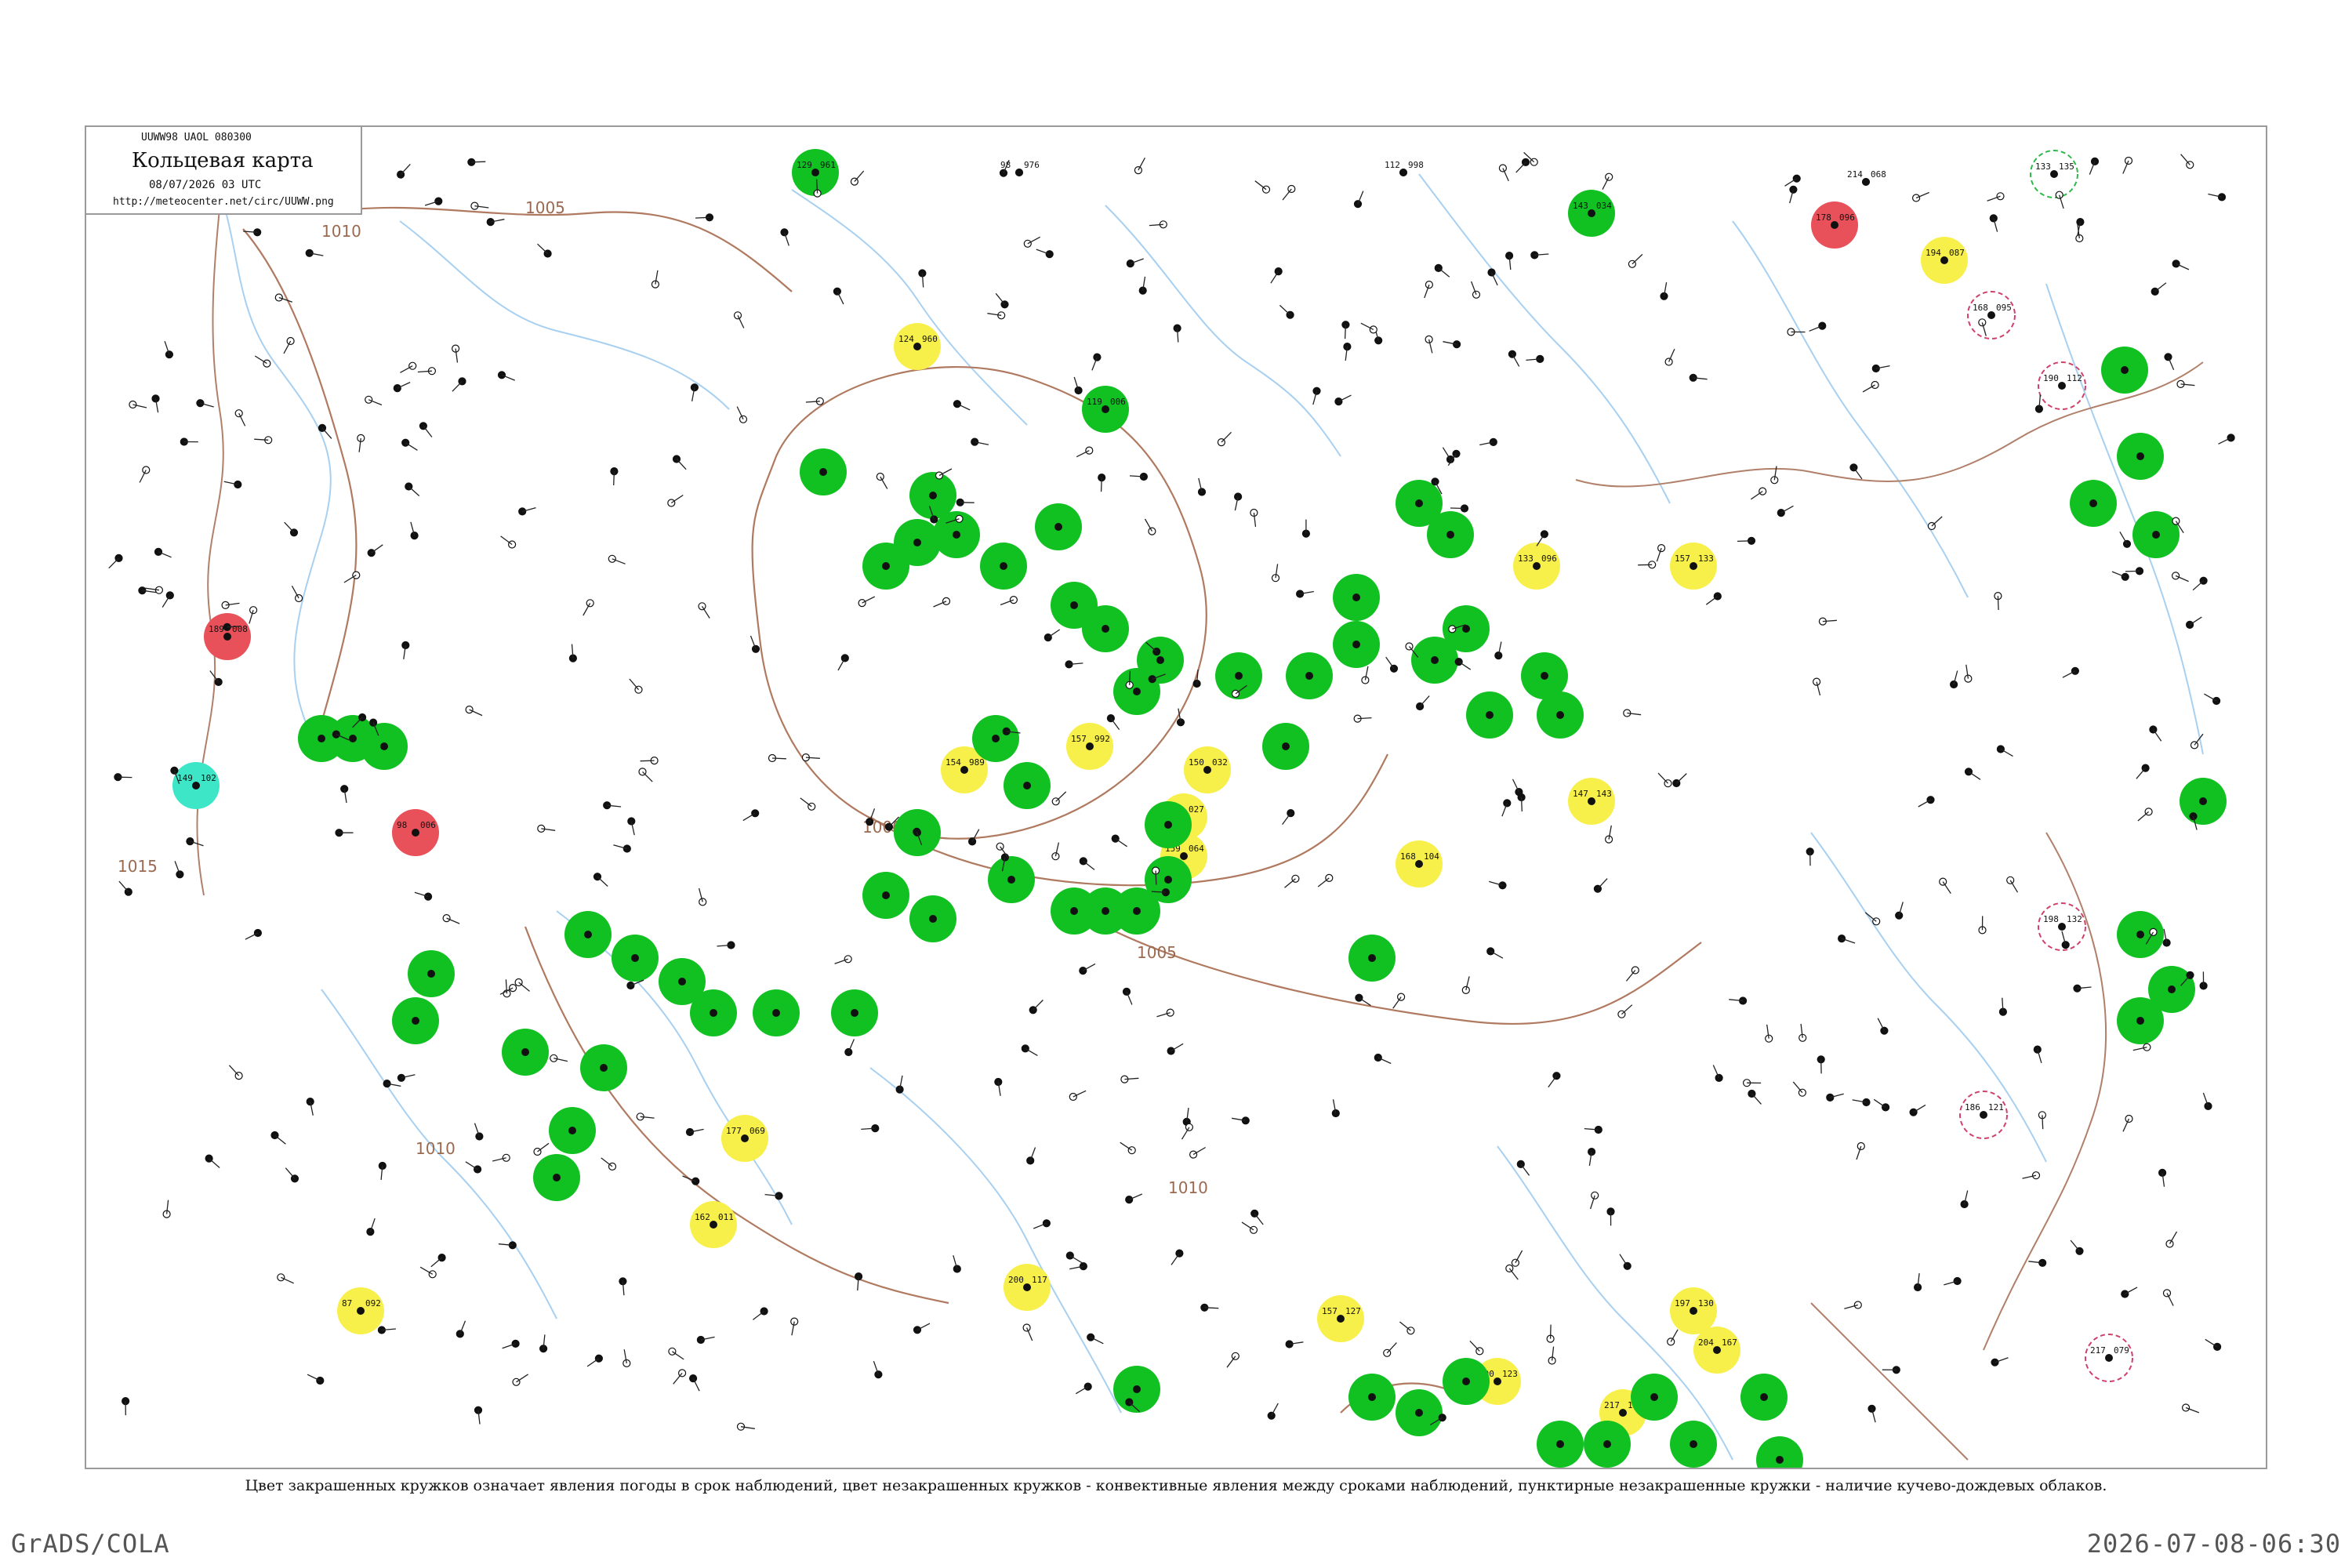  What do you see at coordinates (1102, 739) in the screenshot?
I see `station-value: 992` at bounding box center [1102, 739].